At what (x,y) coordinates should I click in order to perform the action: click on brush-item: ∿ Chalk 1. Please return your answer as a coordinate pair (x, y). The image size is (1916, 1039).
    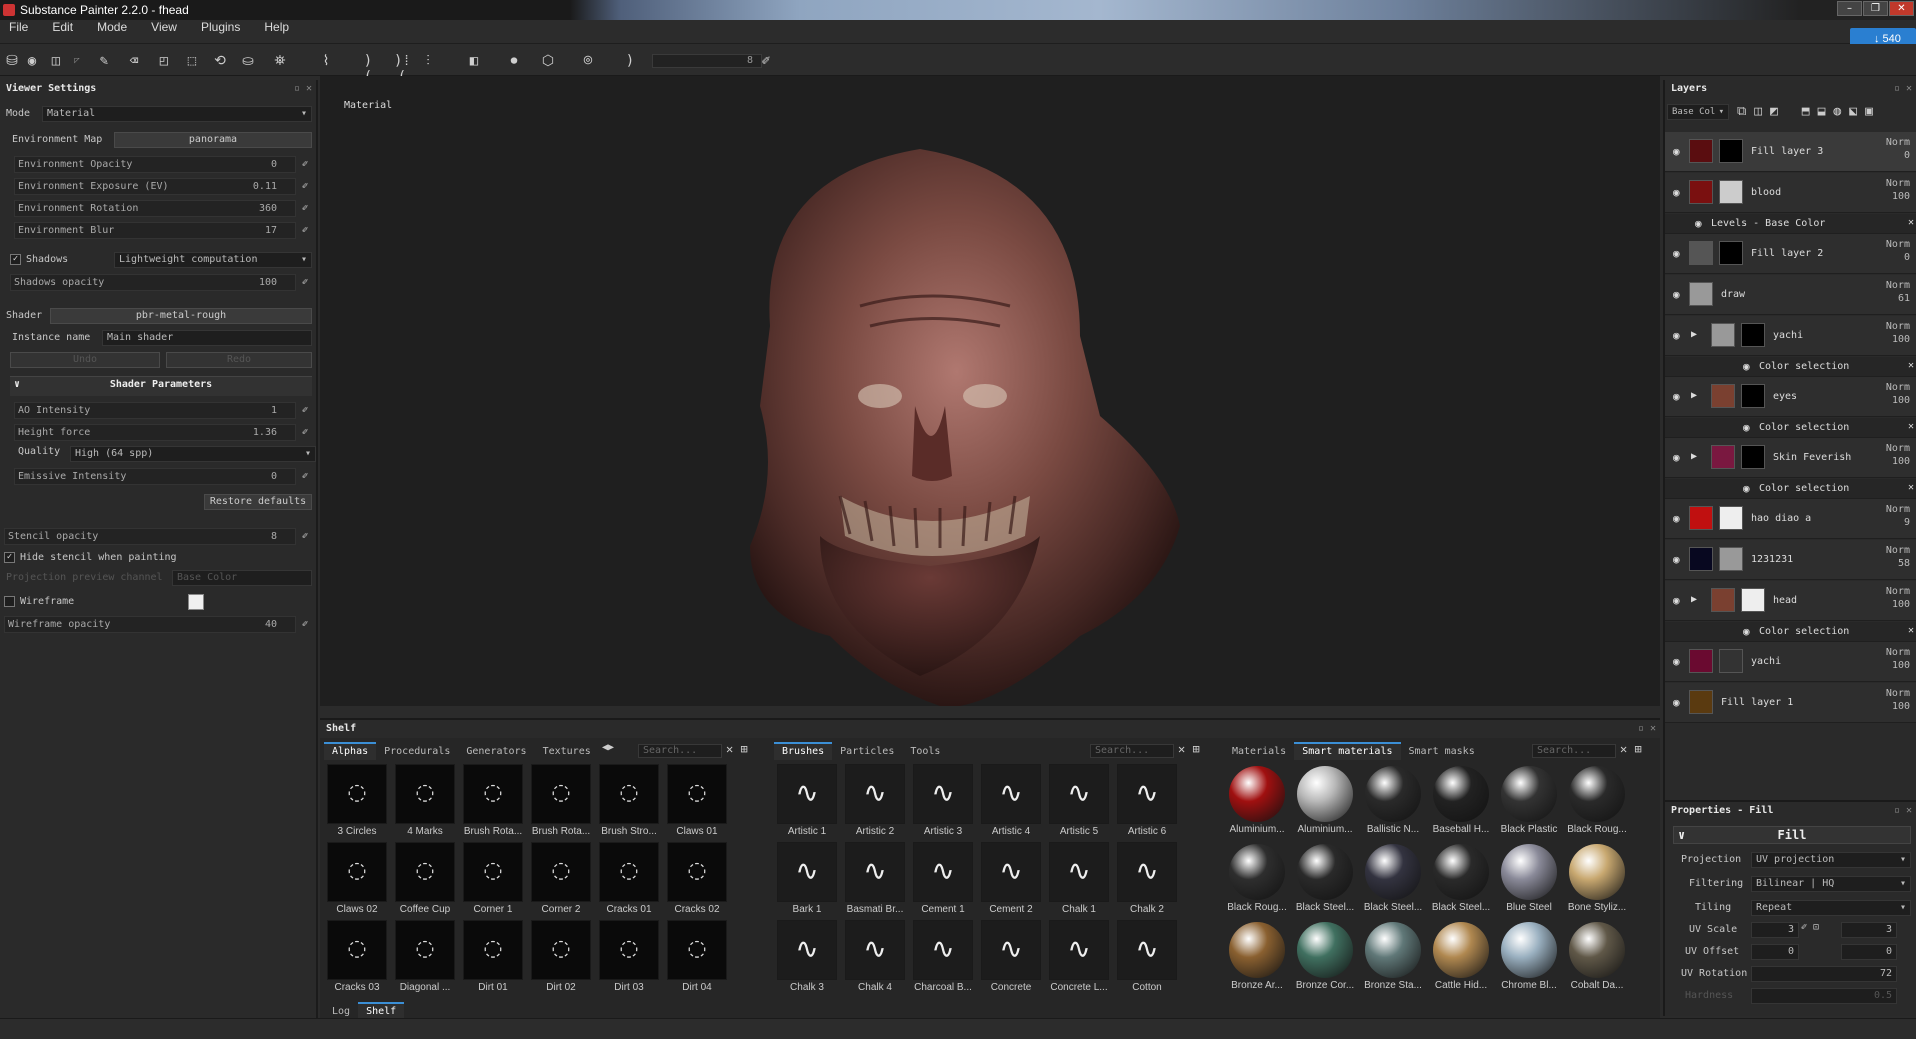
    Looking at the image, I should click on (1079, 880).